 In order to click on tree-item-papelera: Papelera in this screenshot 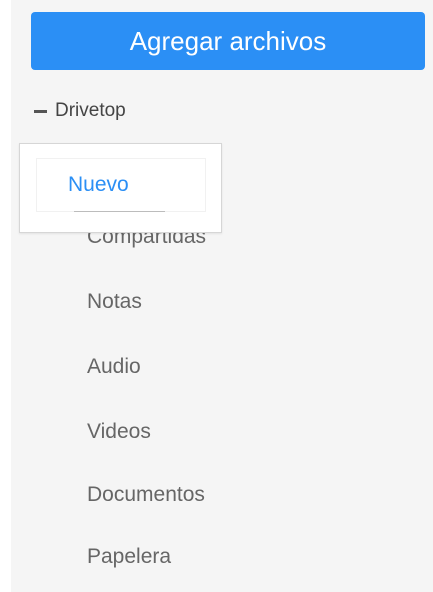, I will do `click(129, 557)`.